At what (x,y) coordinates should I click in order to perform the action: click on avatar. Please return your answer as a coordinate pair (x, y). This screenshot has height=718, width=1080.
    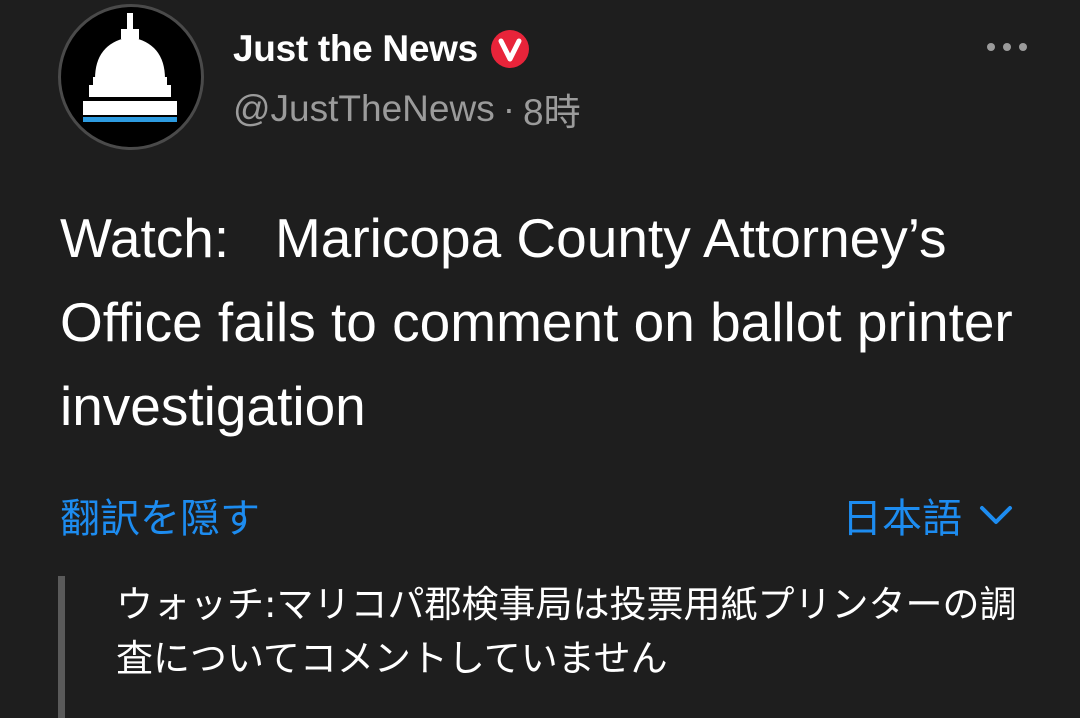
    Looking at the image, I should click on (131, 77).